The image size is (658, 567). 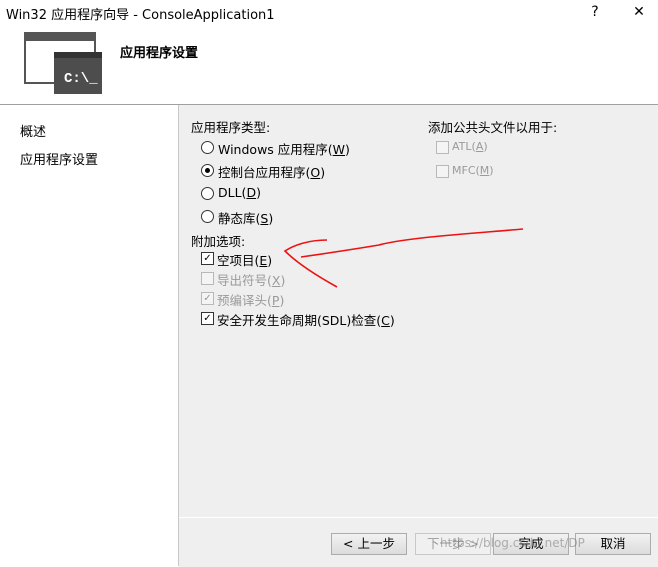 I want to click on title-bar: Win32 应用程序向导 - ConsoleApplication1 ? ✕, so click(x=329, y=12).